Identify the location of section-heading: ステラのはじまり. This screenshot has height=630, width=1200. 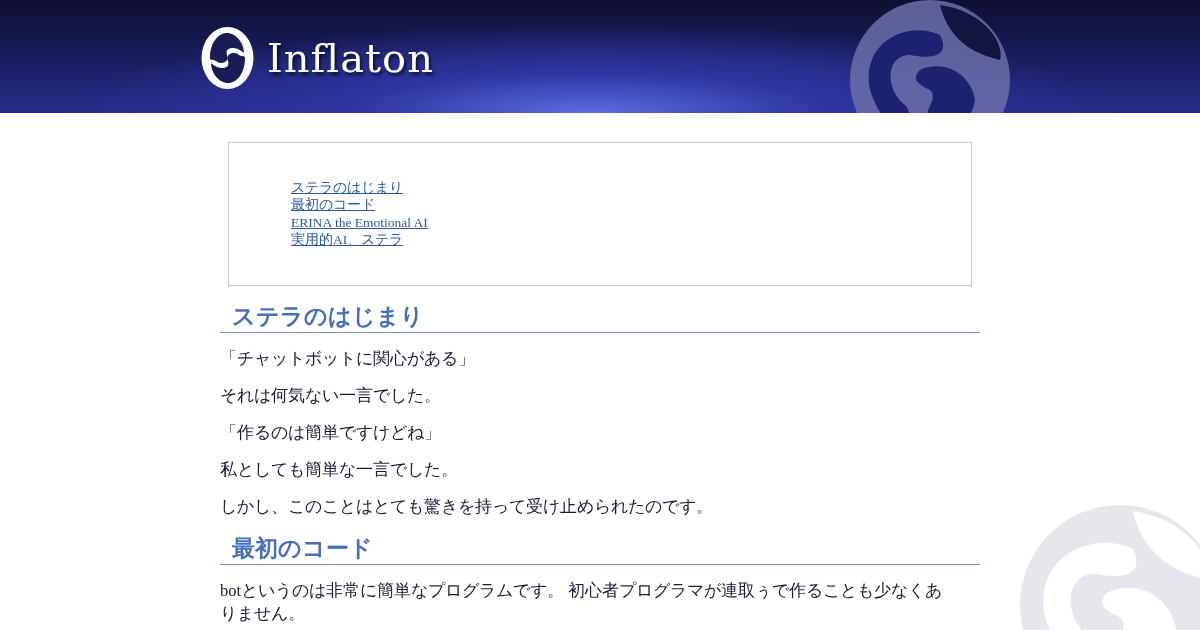
(600, 316).